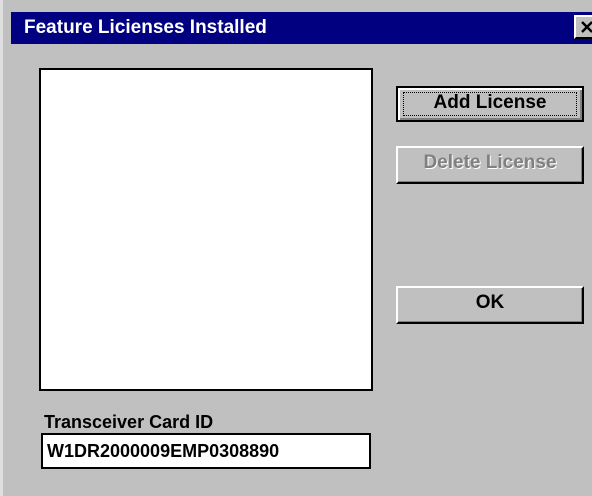 This screenshot has height=496, width=592. I want to click on delete-license-label: Delete License, so click(490, 162).